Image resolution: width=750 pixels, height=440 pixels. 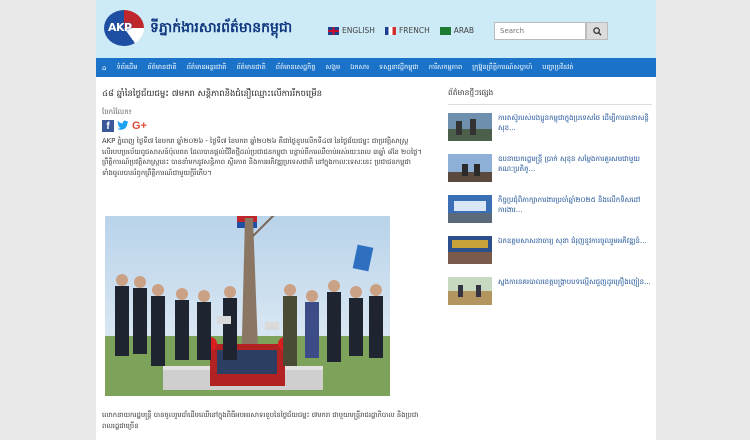 What do you see at coordinates (123, 126) in the screenshot?
I see `twitter-icon` at bounding box center [123, 126].